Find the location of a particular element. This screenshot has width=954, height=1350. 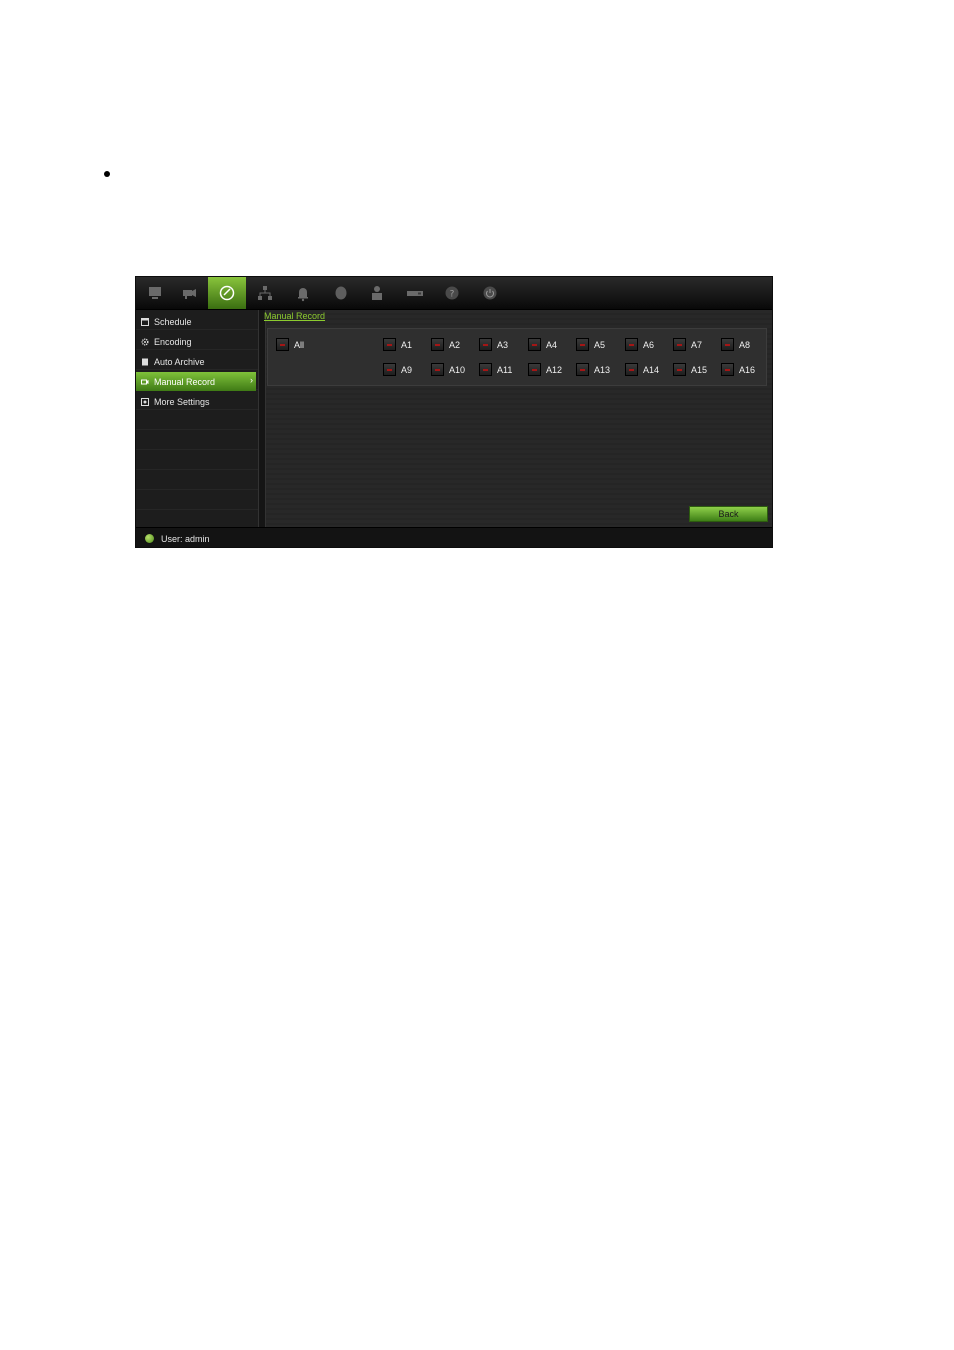

sidebar-item-more-settings: More Settings is located at coordinates (196, 401).